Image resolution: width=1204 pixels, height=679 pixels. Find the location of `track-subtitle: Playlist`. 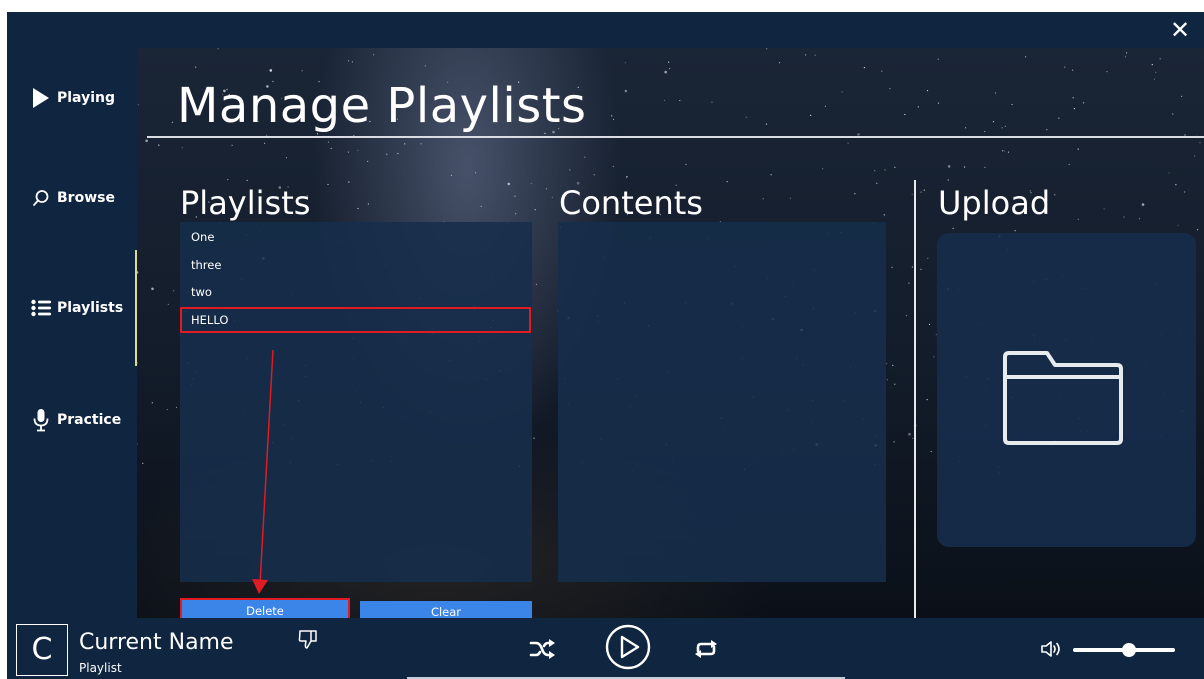

track-subtitle: Playlist is located at coordinates (100, 668).